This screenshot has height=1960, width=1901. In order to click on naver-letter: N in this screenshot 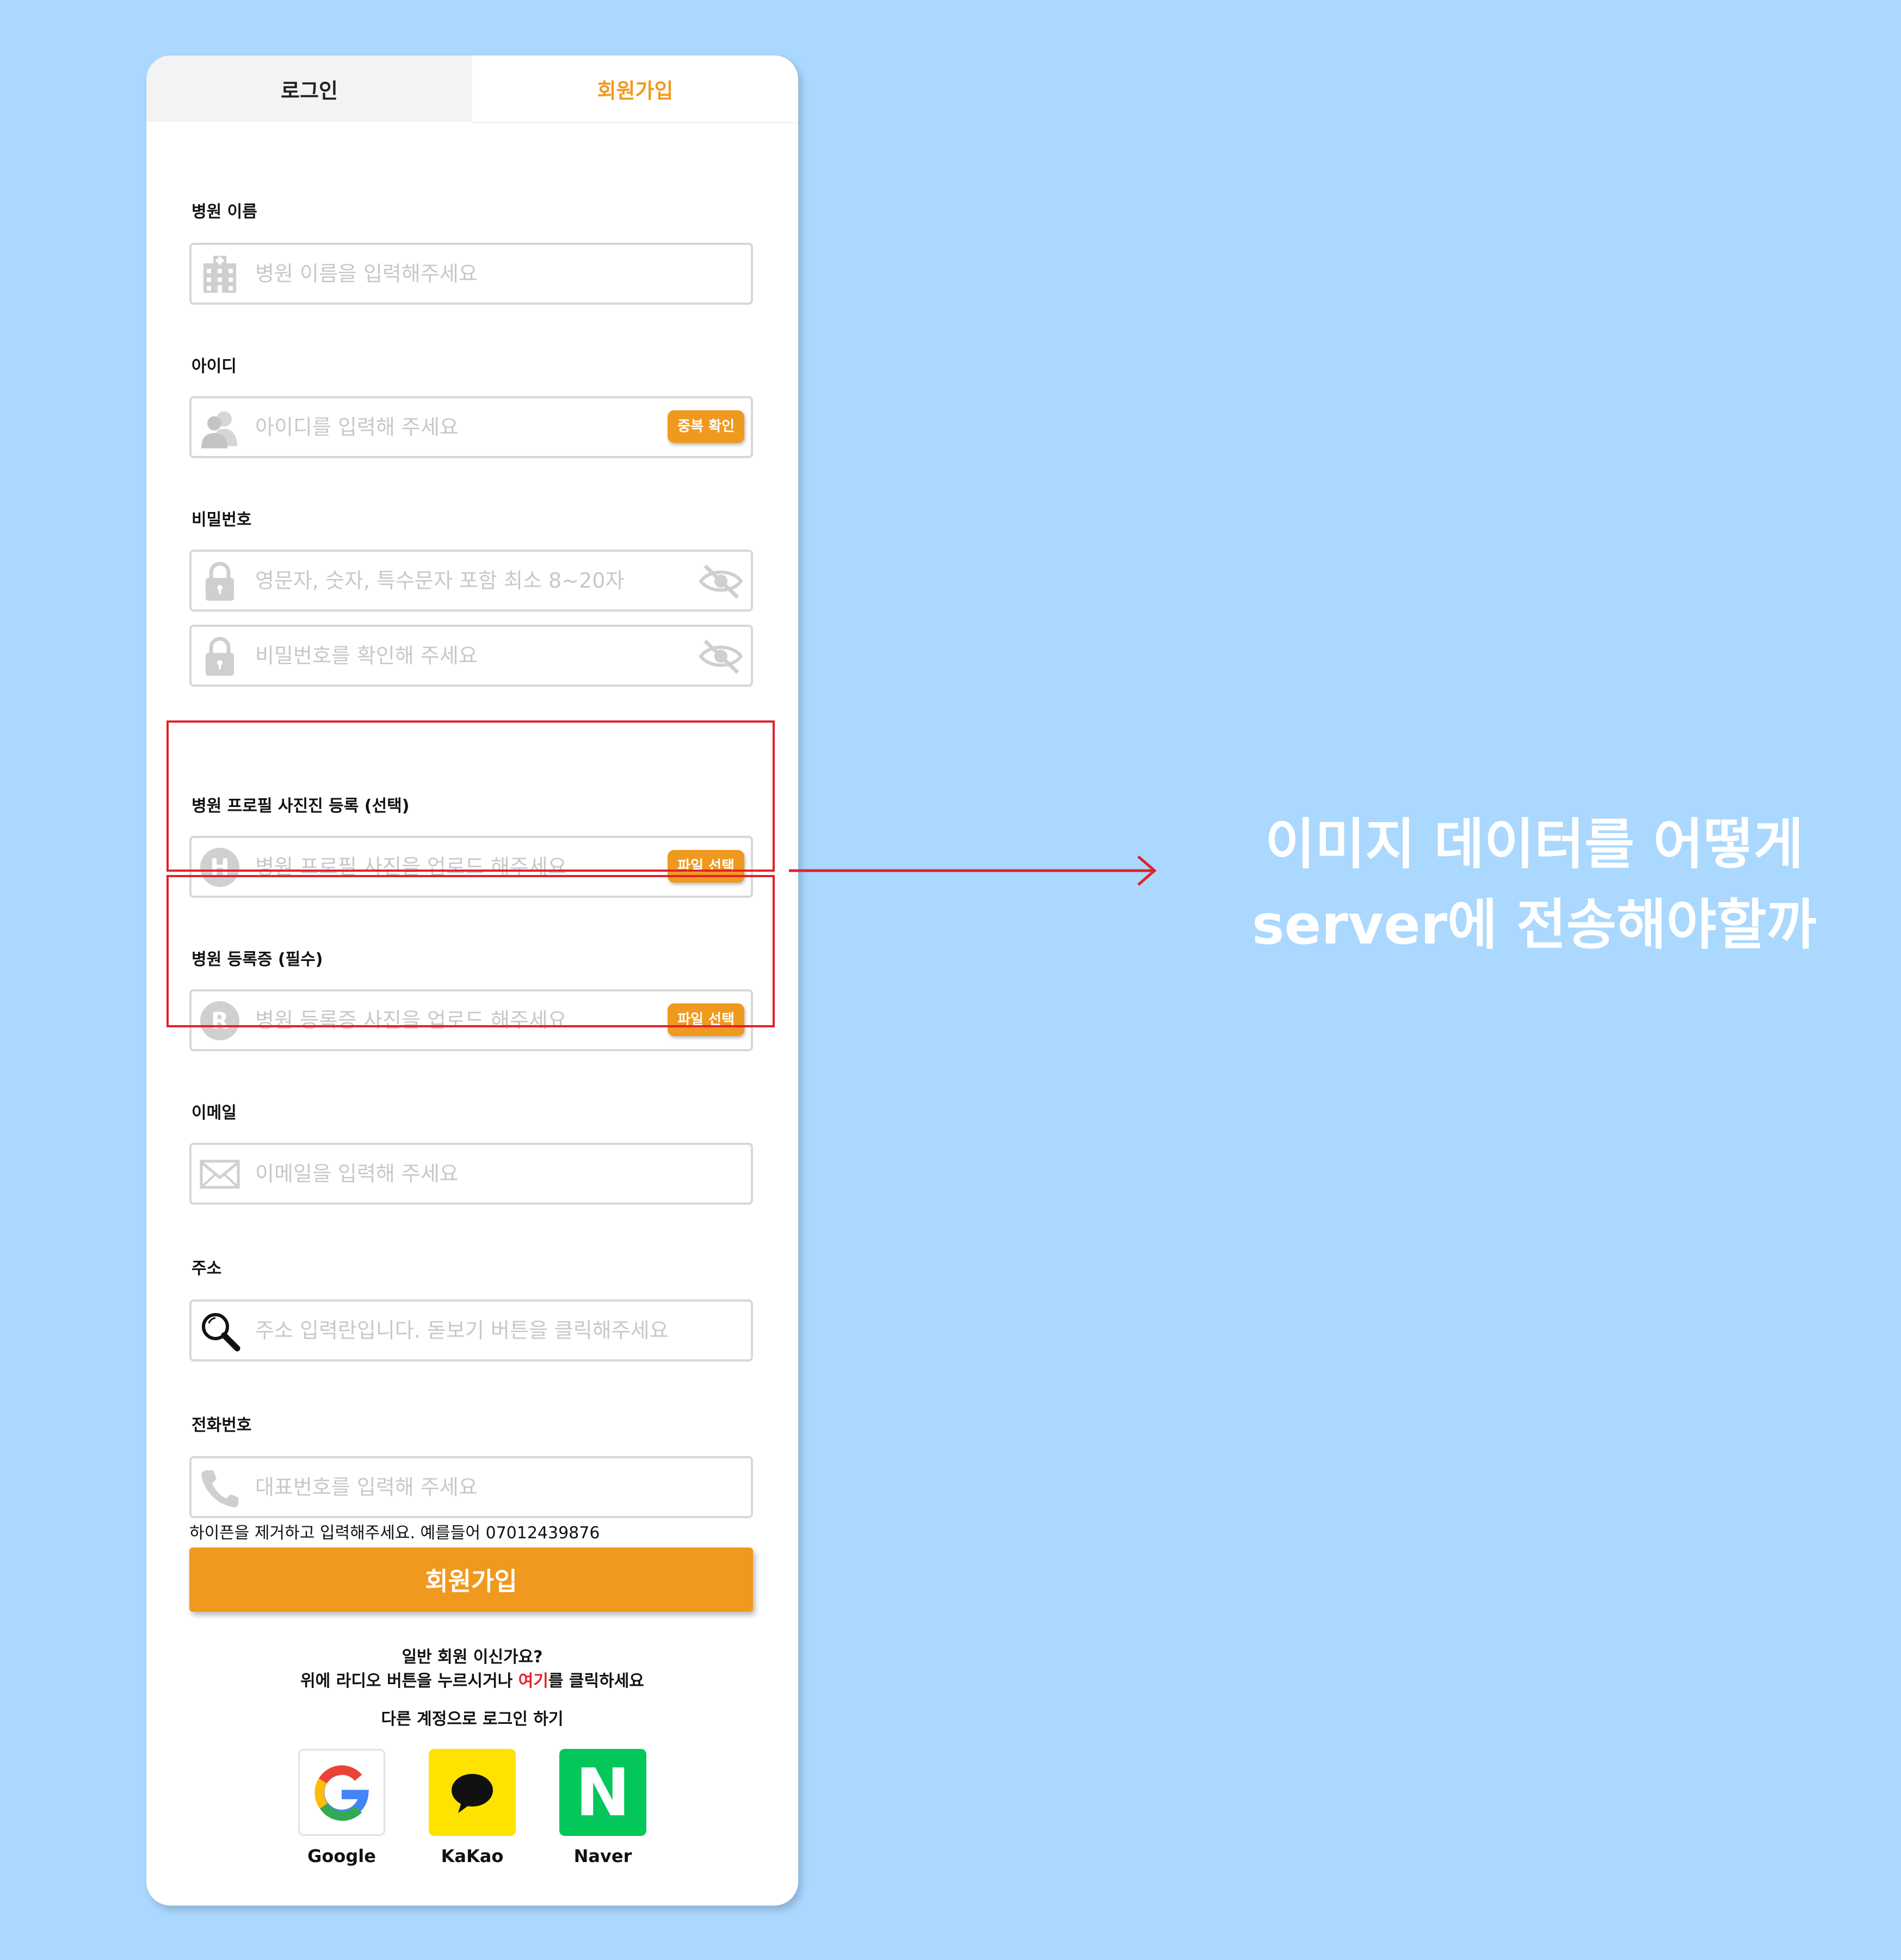, I will do `click(603, 1793)`.